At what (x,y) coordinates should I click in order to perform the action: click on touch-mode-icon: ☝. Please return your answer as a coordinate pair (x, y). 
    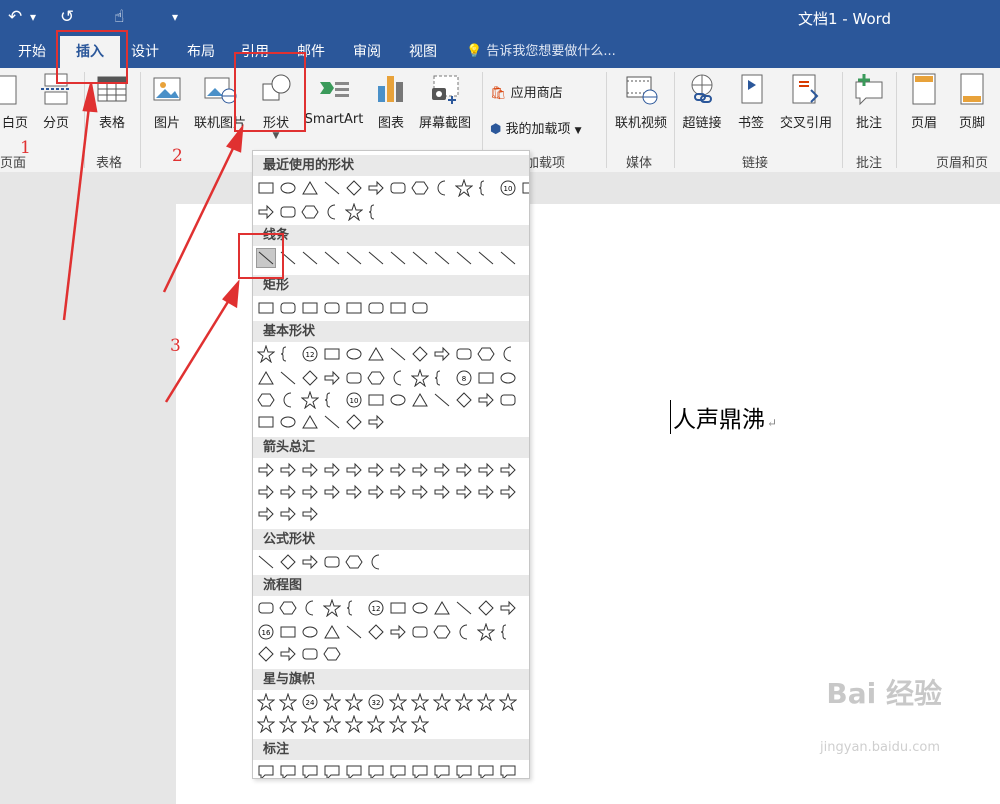
    Looking at the image, I should click on (119, 17).